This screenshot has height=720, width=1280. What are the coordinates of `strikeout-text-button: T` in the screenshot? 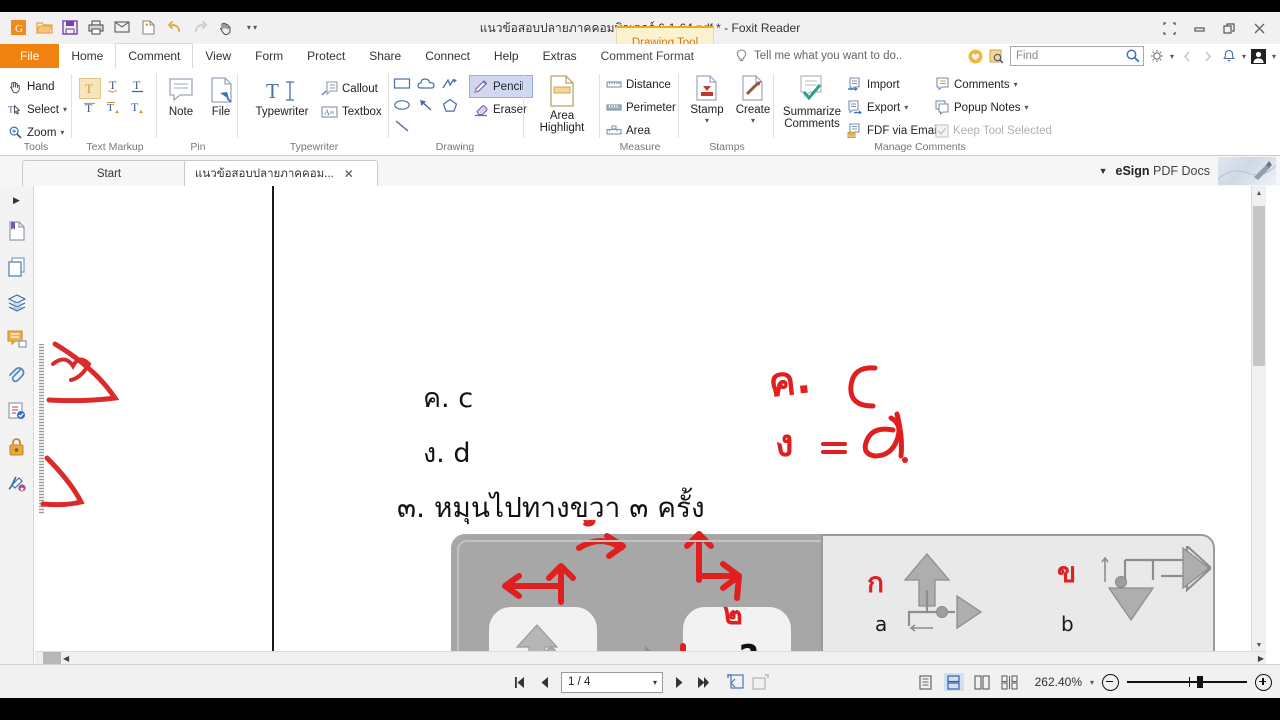 It's located at (90, 109).